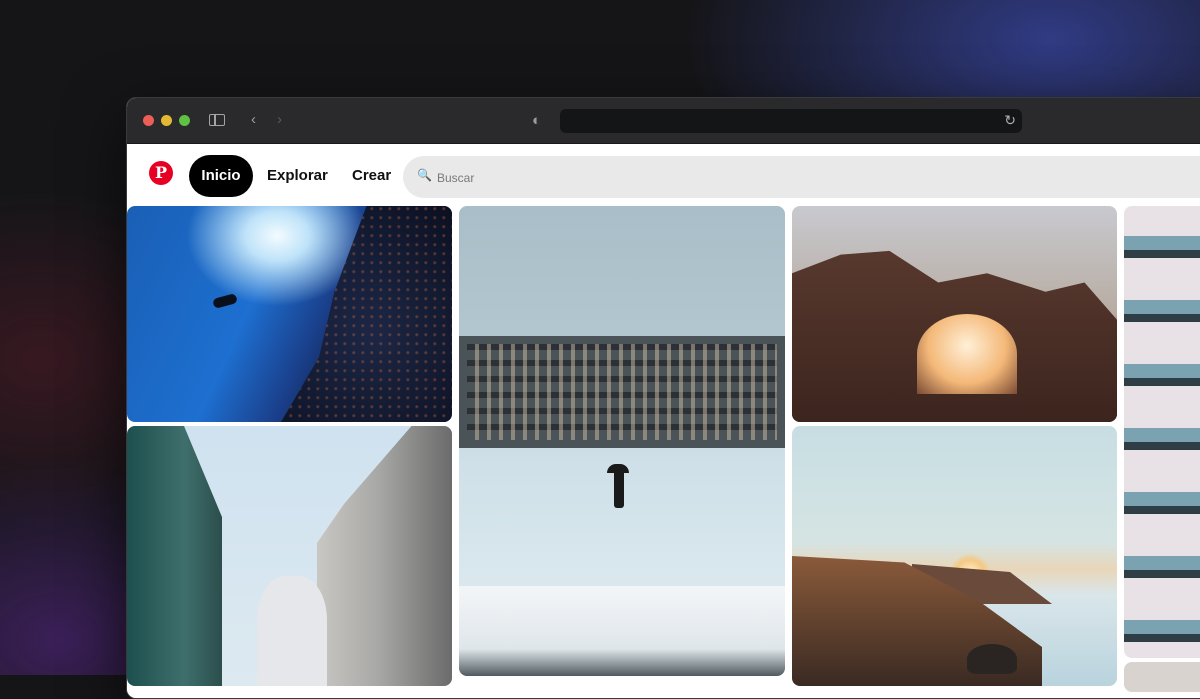 This screenshot has height=699, width=1200. I want to click on address-bar: ↻, so click(791, 121).